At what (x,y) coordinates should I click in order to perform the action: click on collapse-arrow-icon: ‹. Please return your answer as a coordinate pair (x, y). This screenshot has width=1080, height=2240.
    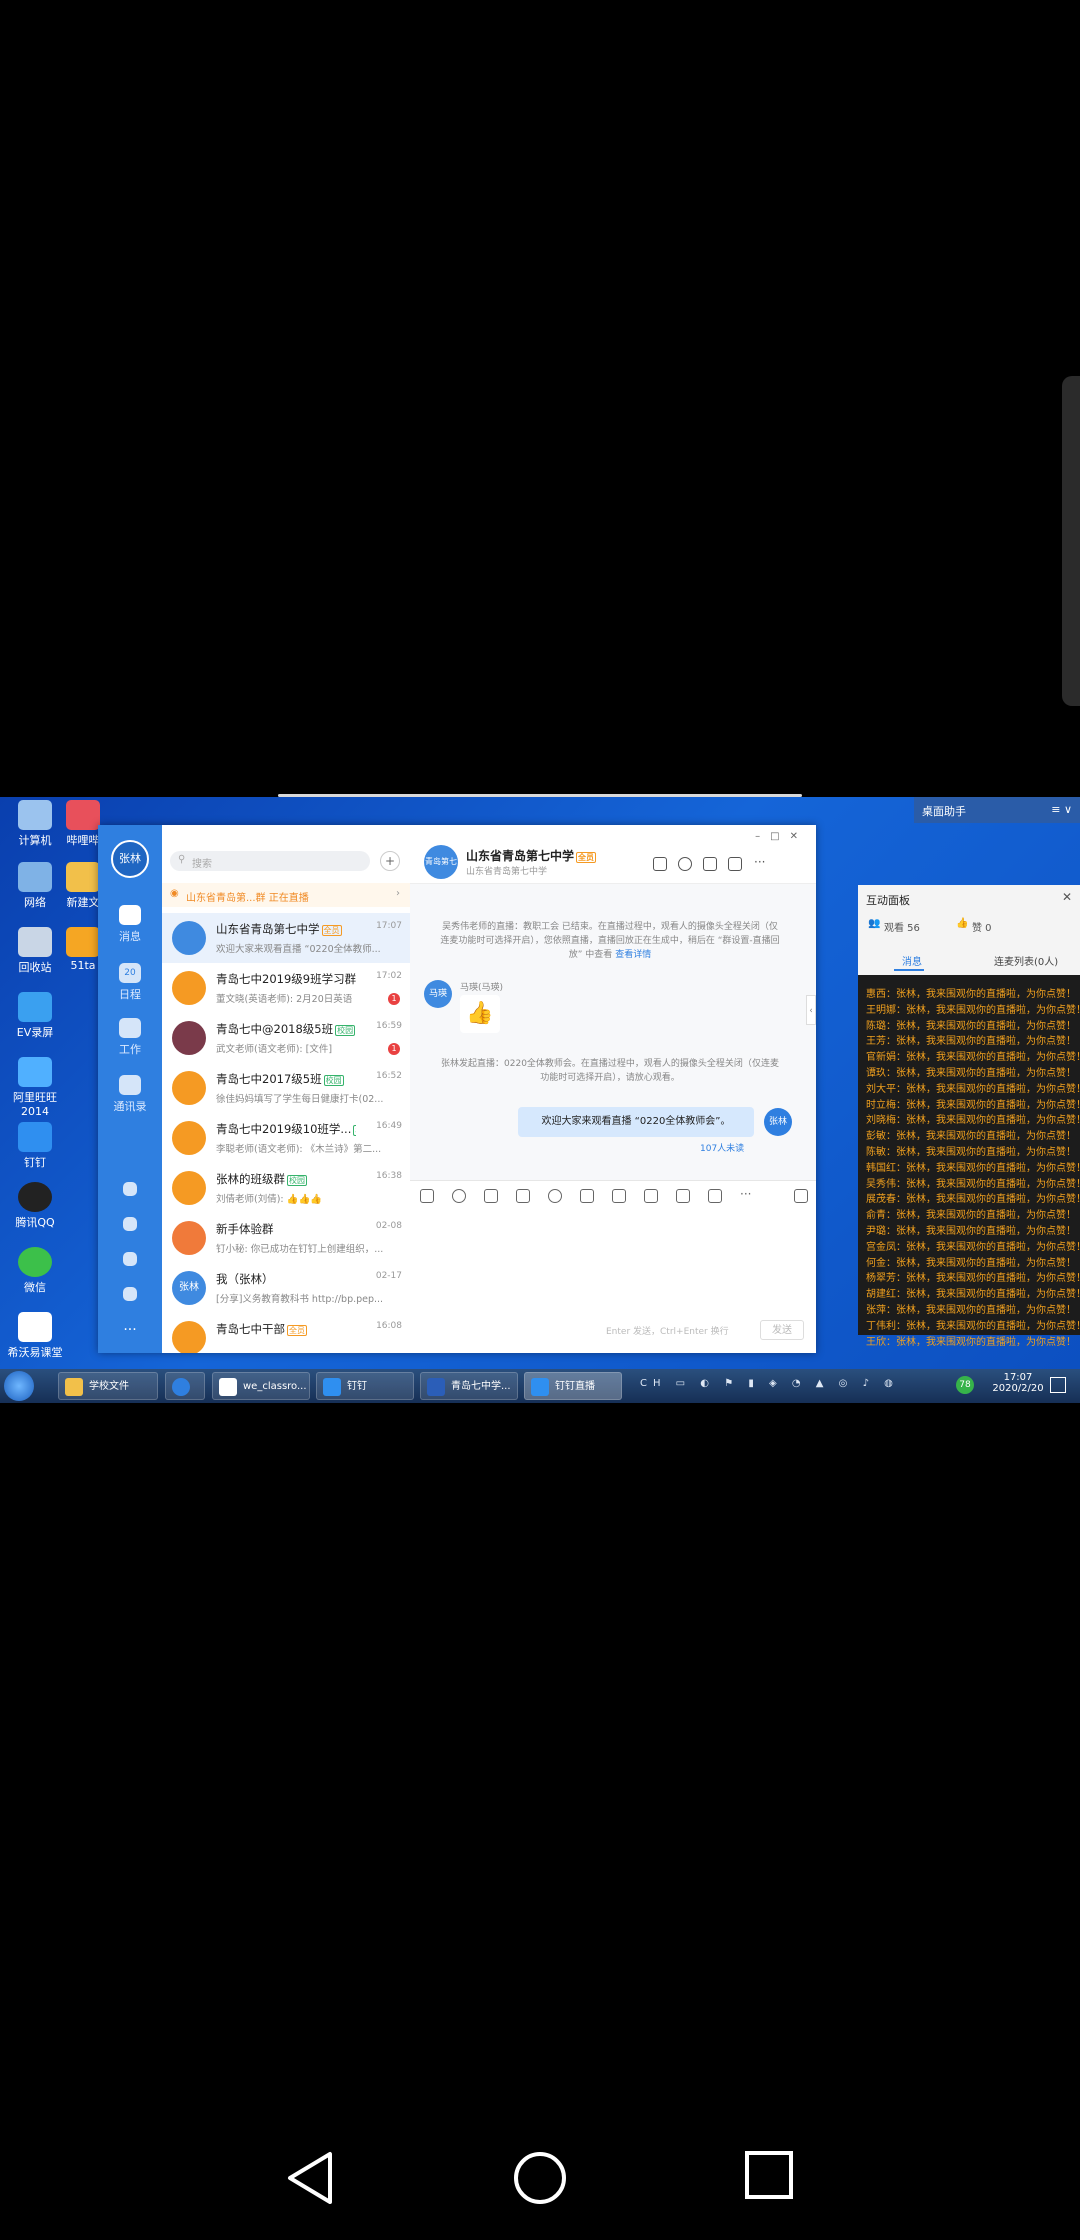
    Looking at the image, I should click on (811, 1010).